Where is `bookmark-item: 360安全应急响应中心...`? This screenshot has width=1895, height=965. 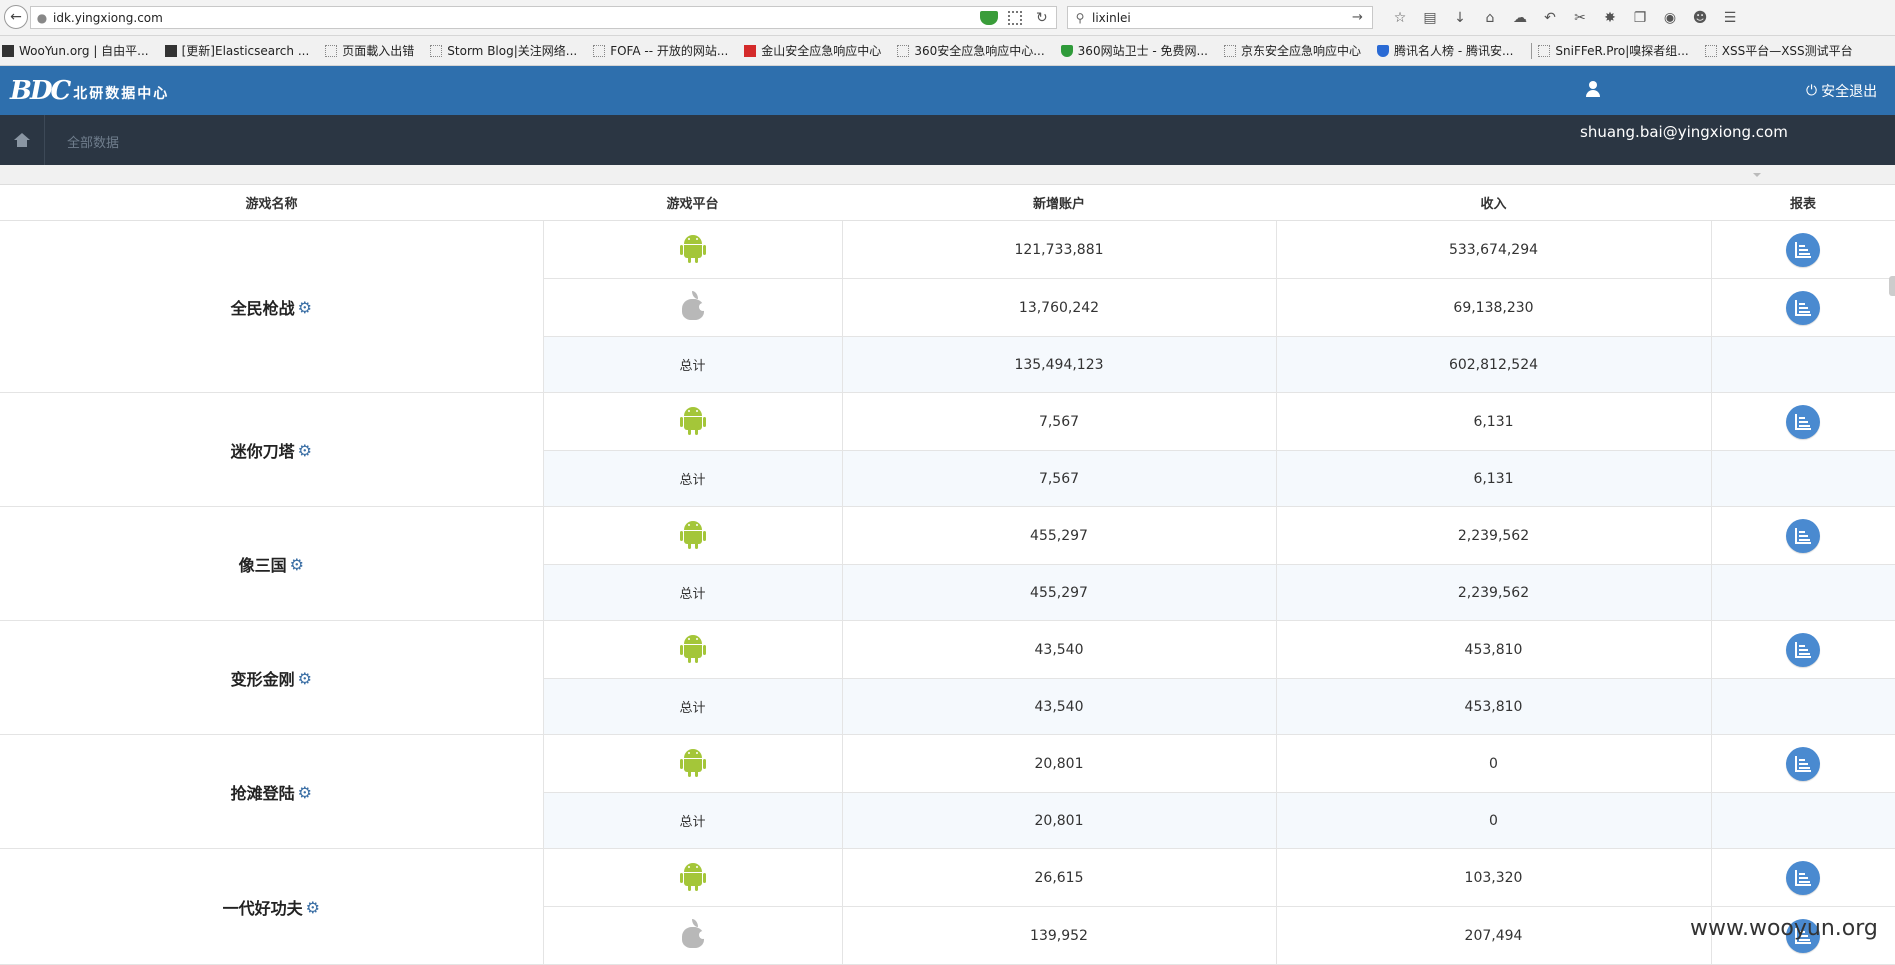 bookmark-item: 360安全应急响应中心... is located at coordinates (970, 50).